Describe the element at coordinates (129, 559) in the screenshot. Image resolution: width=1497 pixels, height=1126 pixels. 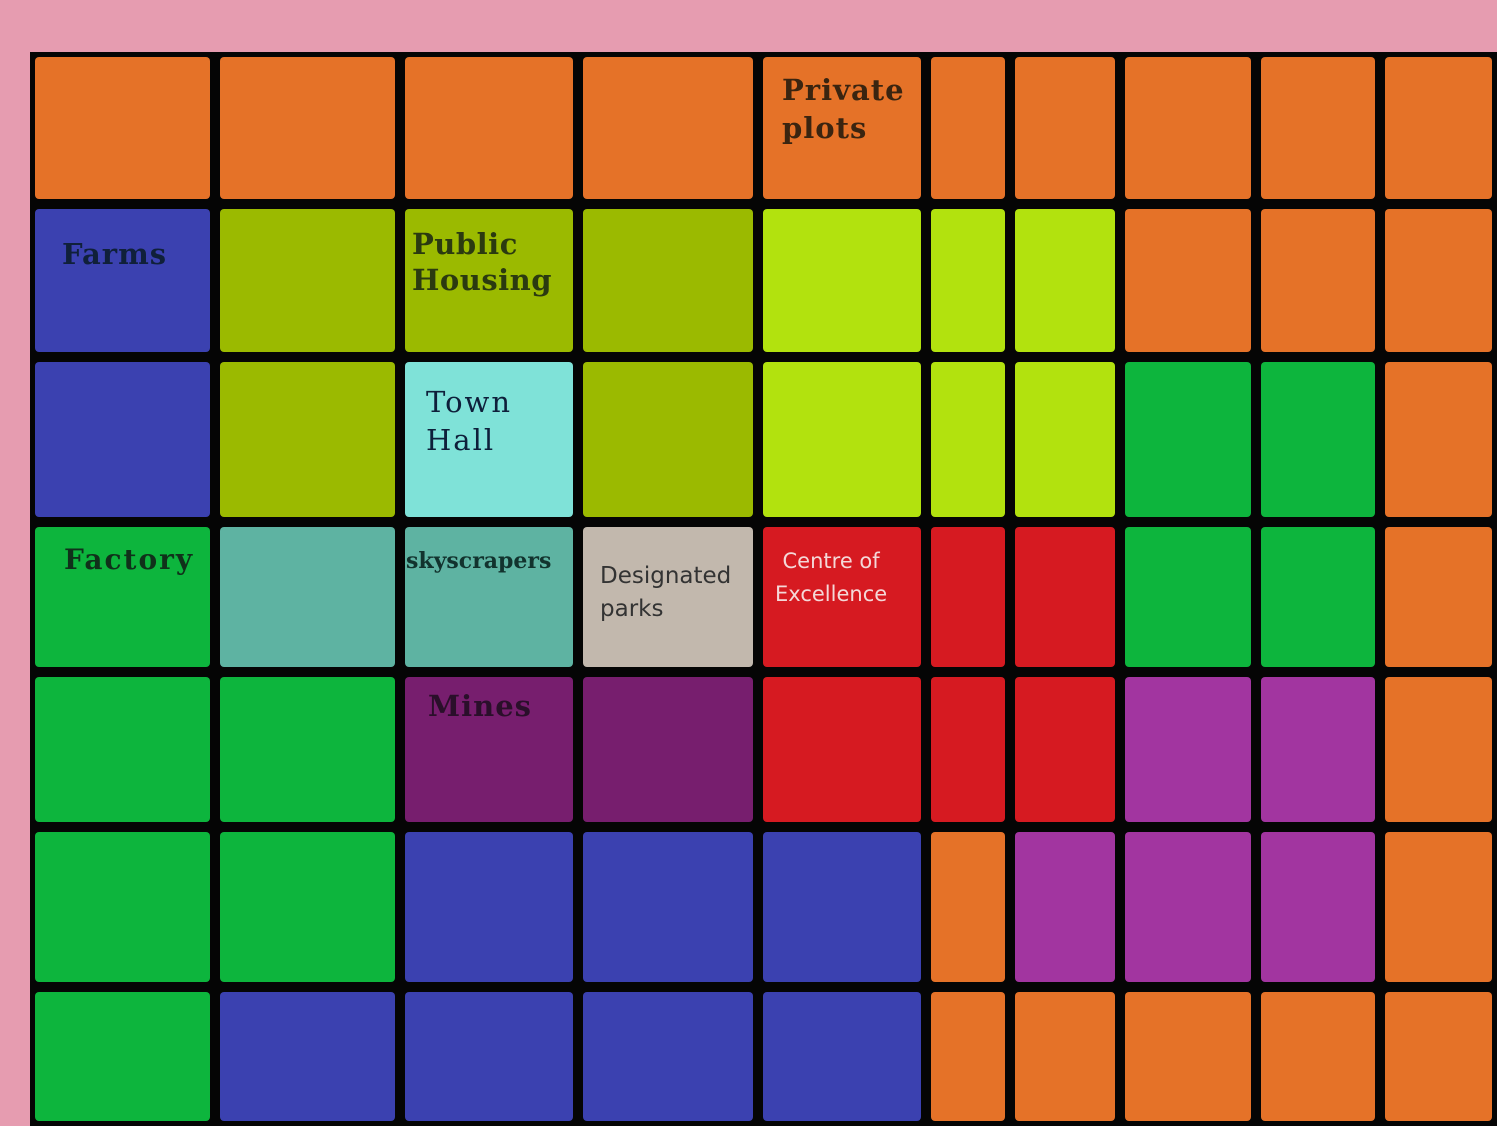
I see `factory-label: Factory` at that location.